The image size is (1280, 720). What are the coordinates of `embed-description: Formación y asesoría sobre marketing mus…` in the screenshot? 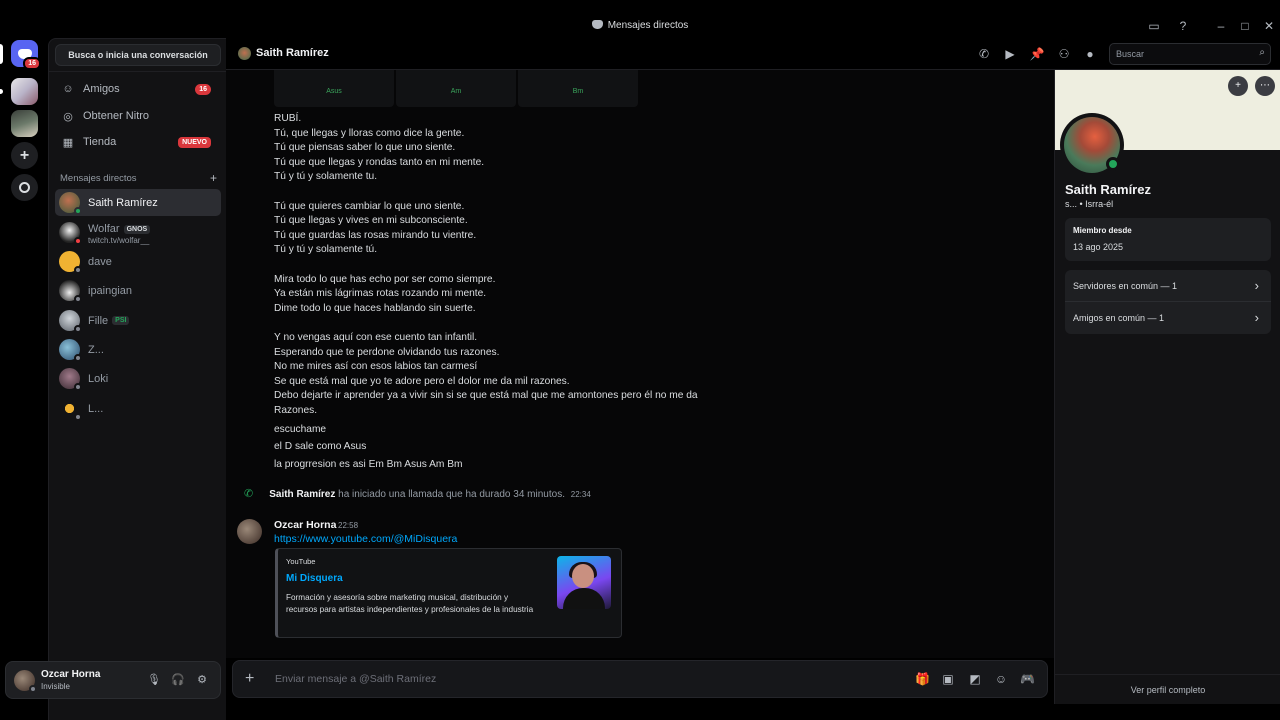 It's located at (410, 603).